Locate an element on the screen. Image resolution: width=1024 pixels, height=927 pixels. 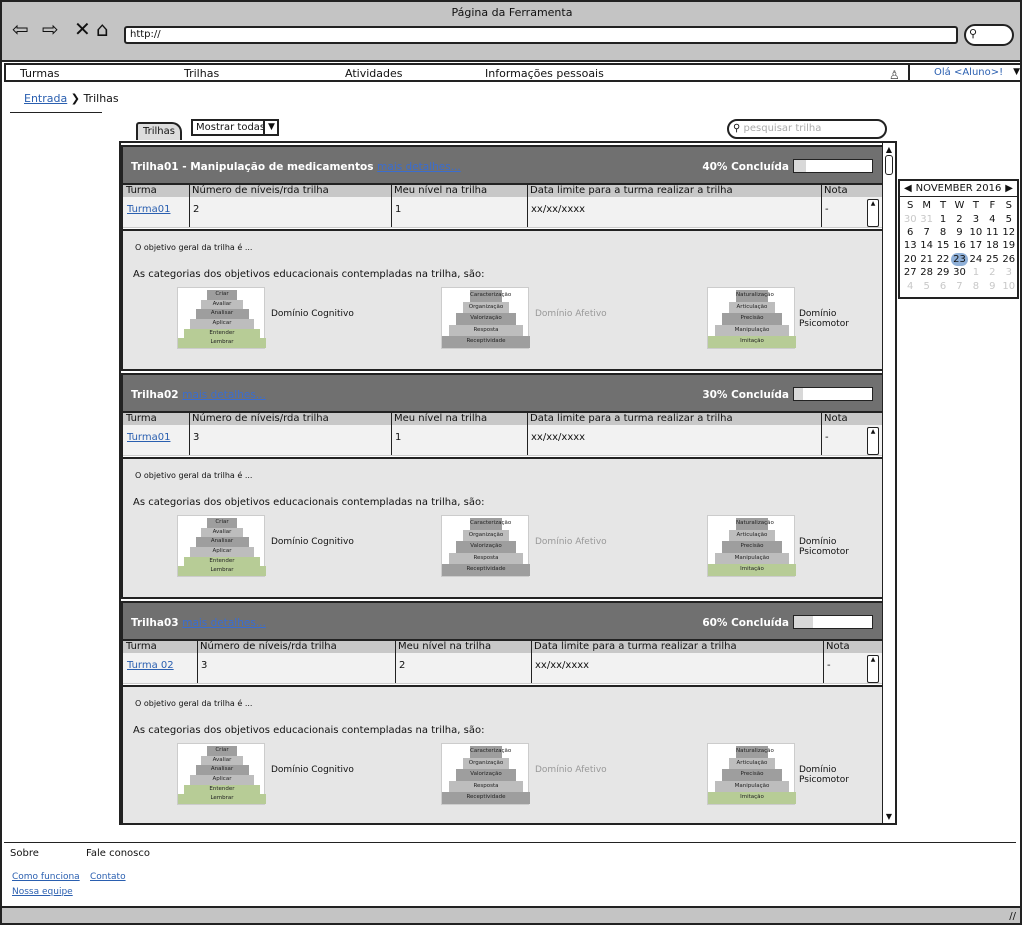
panel-scrollbar: ▲ ▼ is located at coordinates (888, 483).